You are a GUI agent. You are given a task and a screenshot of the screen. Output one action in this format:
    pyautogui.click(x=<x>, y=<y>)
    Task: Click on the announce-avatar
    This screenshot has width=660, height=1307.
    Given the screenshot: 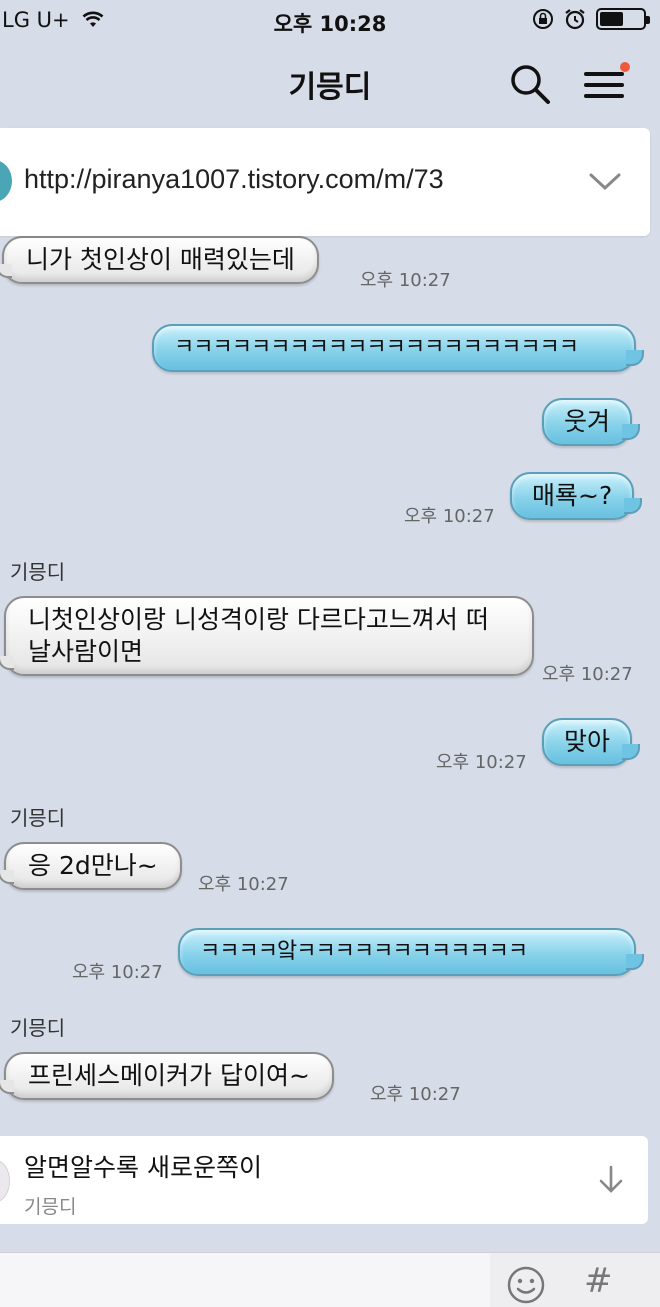 What is the action you would take?
    pyautogui.click(x=5, y=1181)
    